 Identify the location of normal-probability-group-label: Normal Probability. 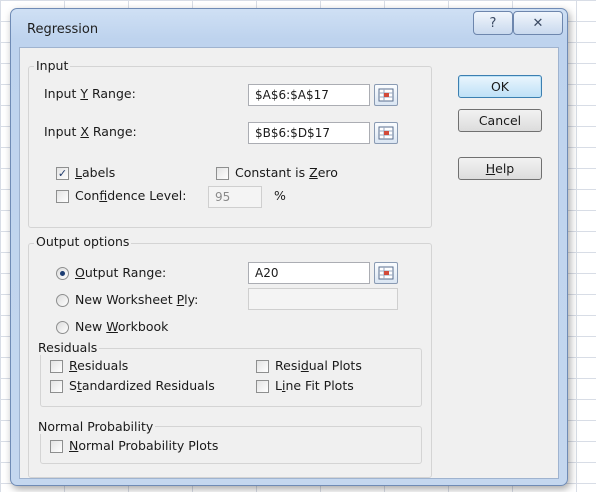
(96, 426).